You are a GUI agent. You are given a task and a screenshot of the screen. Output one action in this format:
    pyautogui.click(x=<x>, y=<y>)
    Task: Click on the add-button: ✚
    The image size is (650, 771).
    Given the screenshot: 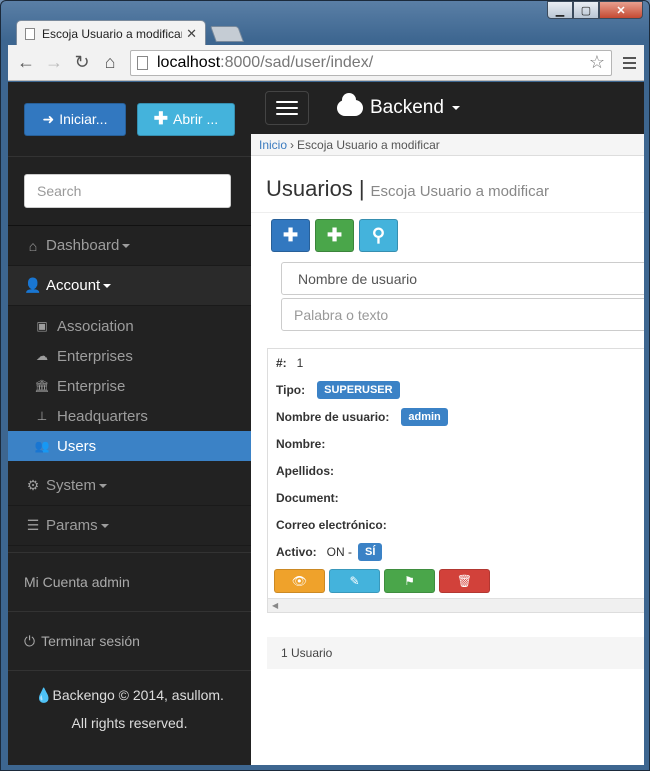 What is the action you would take?
    pyautogui.click(x=290, y=235)
    